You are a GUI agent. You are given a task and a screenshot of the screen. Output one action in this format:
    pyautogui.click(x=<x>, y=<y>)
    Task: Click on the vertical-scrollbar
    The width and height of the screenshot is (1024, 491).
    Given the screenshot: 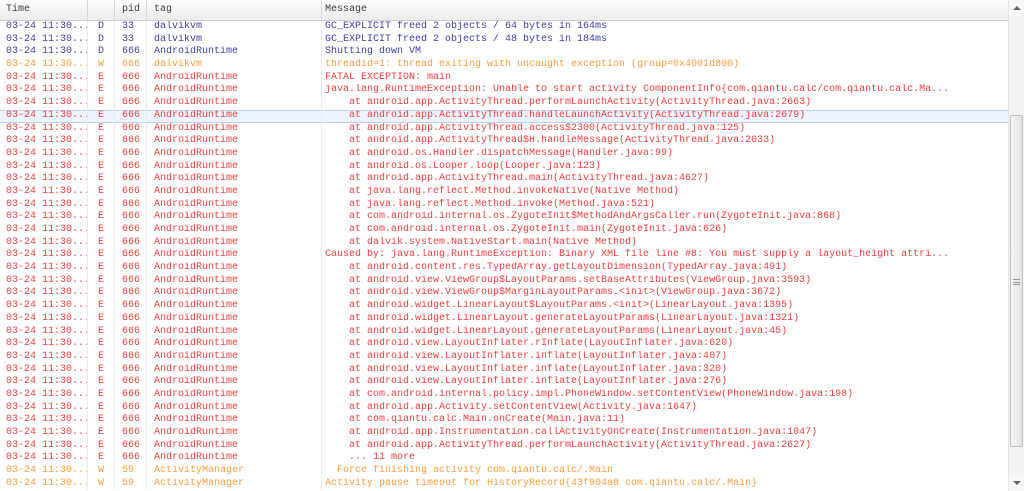 What is the action you would take?
    pyautogui.click(x=1016, y=245)
    